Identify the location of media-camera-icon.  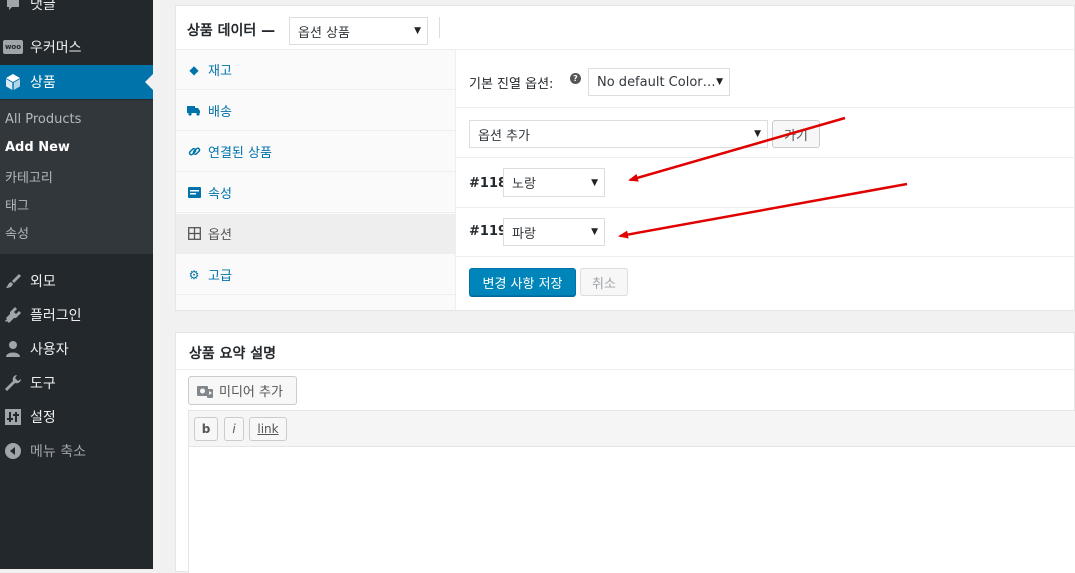
(205, 391).